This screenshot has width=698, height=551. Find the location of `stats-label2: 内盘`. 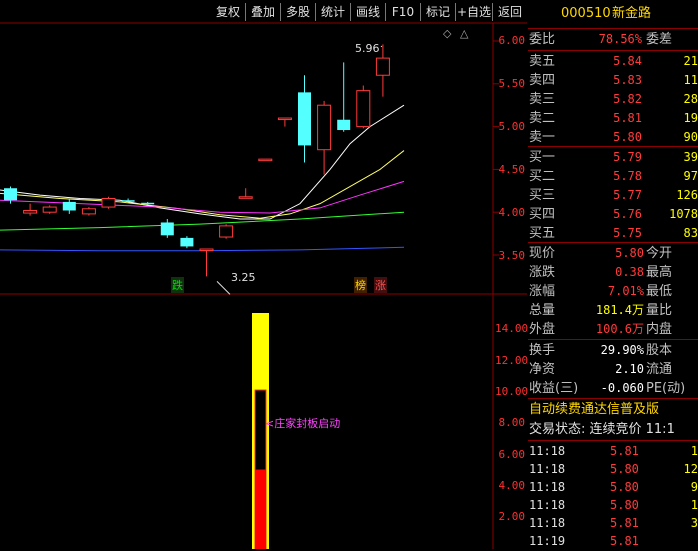

stats-label2: 内盘 is located at coordinates (659, 329).